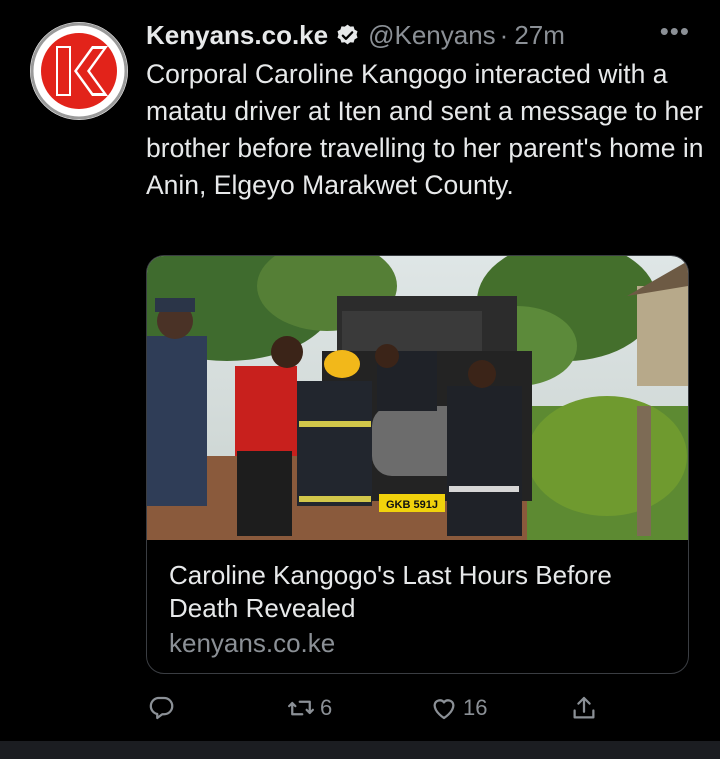 This screenshot has width=720, height=759. Describe the element at coordinates (412, 505) in the screenshot. I see `license-plate: GKB 591J` at that location.